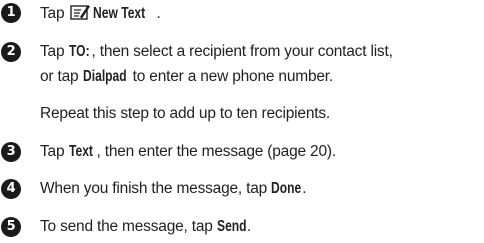 The image size is (484, 243). What do you see at coordinates (231, 226) in the screenshot?
I see `key-label: Send` at bounding box center [231, 226].